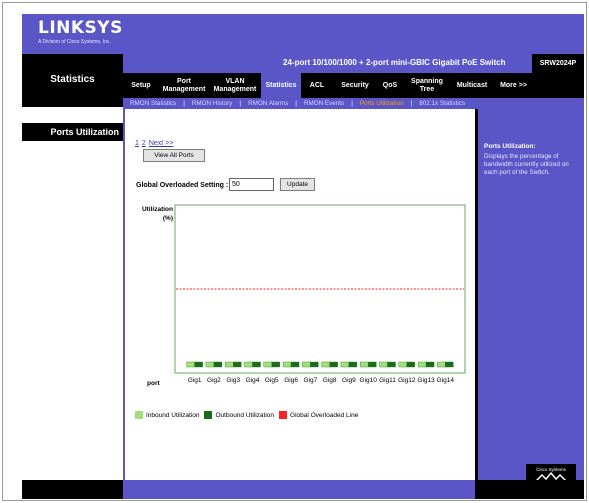 The width and height of the screenshot is (589, 503). What do you see at coordinates (218, 364) in the screenshot?
I see `bar-gig2-outbound` at bounding box center [218, 364].